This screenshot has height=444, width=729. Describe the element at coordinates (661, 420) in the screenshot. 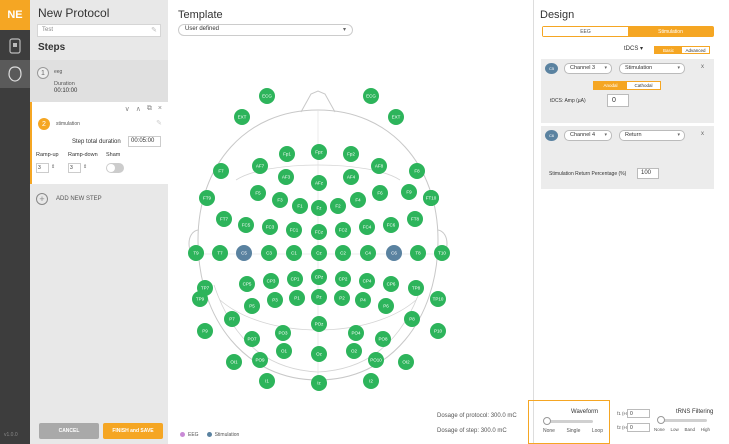

I see `slider-knob` at that location.